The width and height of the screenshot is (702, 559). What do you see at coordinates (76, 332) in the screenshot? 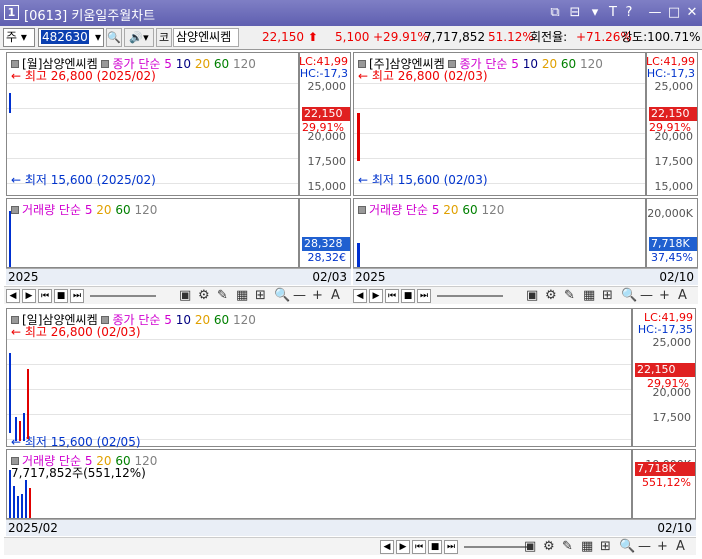
I see `high-label: ← 최고 26,800 (02/03)` at bounding box center [76, 332].